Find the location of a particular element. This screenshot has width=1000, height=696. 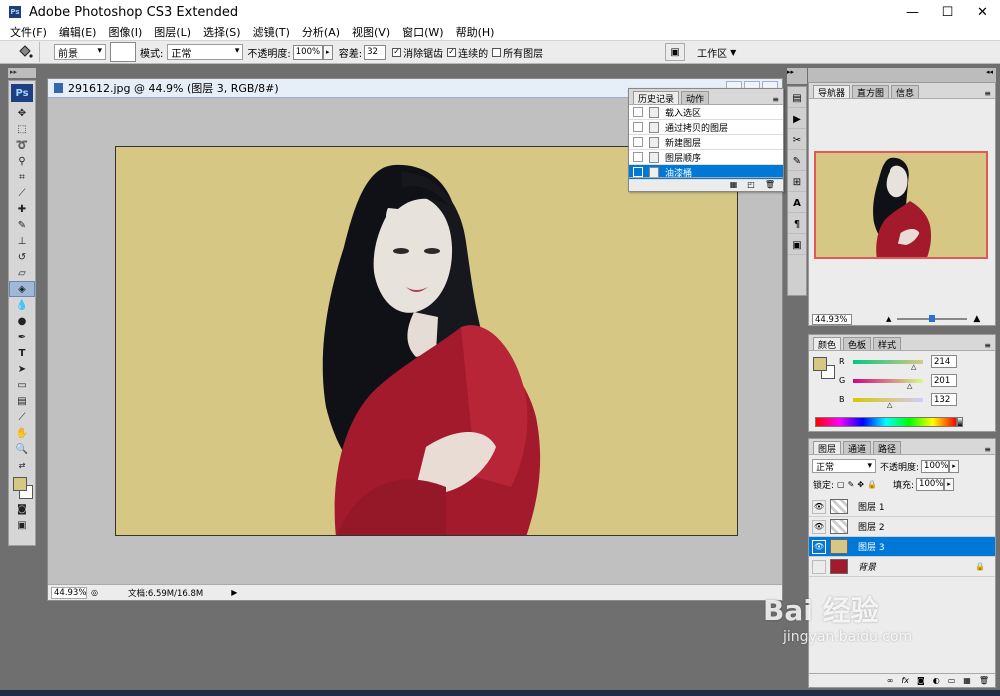

fill-source-select: 前景 is located at coordinates (80, 52).